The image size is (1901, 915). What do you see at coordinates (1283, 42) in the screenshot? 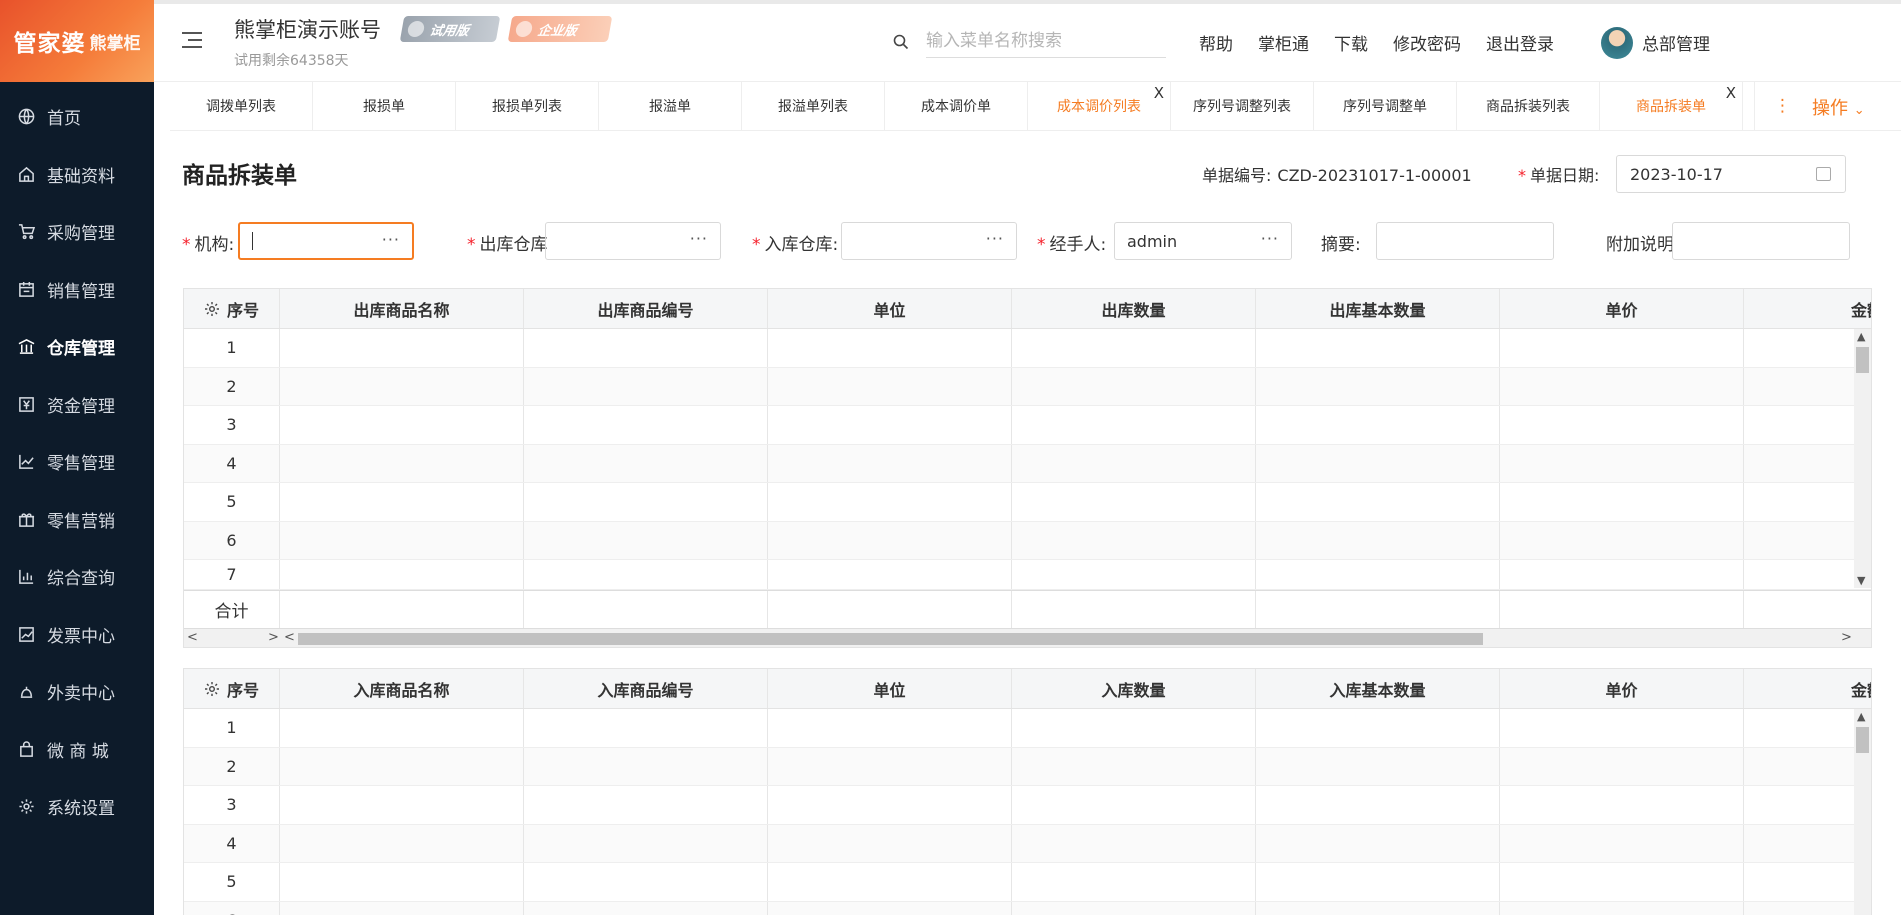
I see `zhangguitong-link: 掌柜通` at bounding box center [1283, 42].